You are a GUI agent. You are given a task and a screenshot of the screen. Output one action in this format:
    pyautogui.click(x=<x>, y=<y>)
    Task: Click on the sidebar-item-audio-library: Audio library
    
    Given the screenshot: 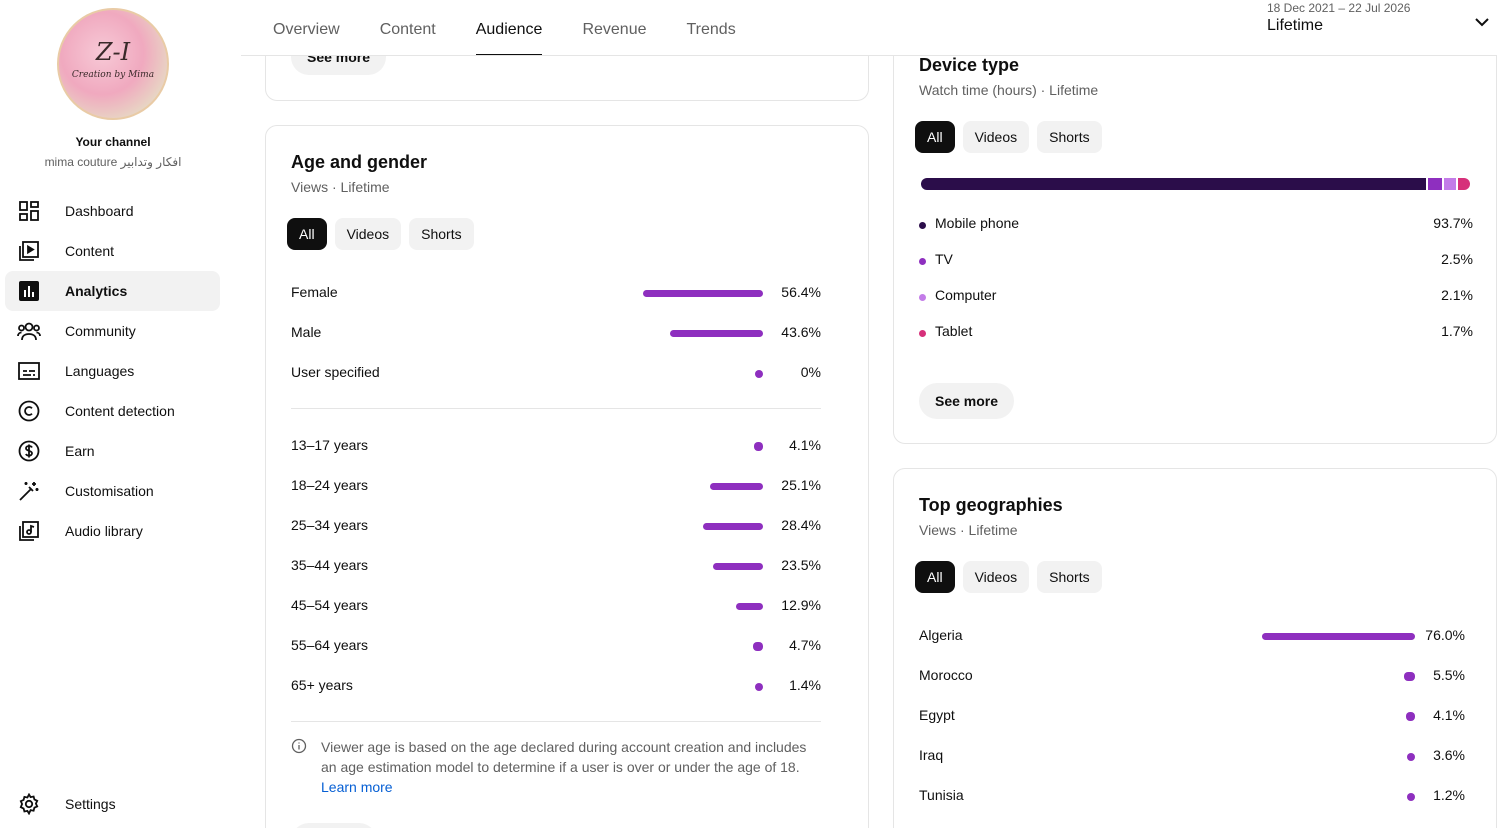 What is the action you would take?
    pyautogui.click(x=112, y=531)
    